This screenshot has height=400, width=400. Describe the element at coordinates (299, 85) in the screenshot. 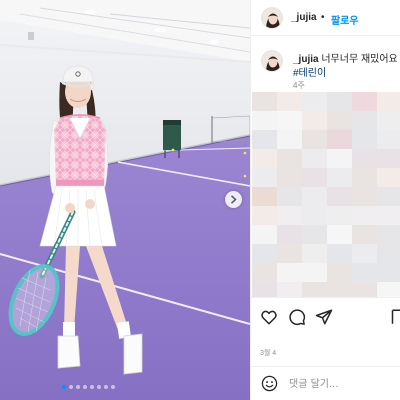

I see `caption-time: 4주` at that location.